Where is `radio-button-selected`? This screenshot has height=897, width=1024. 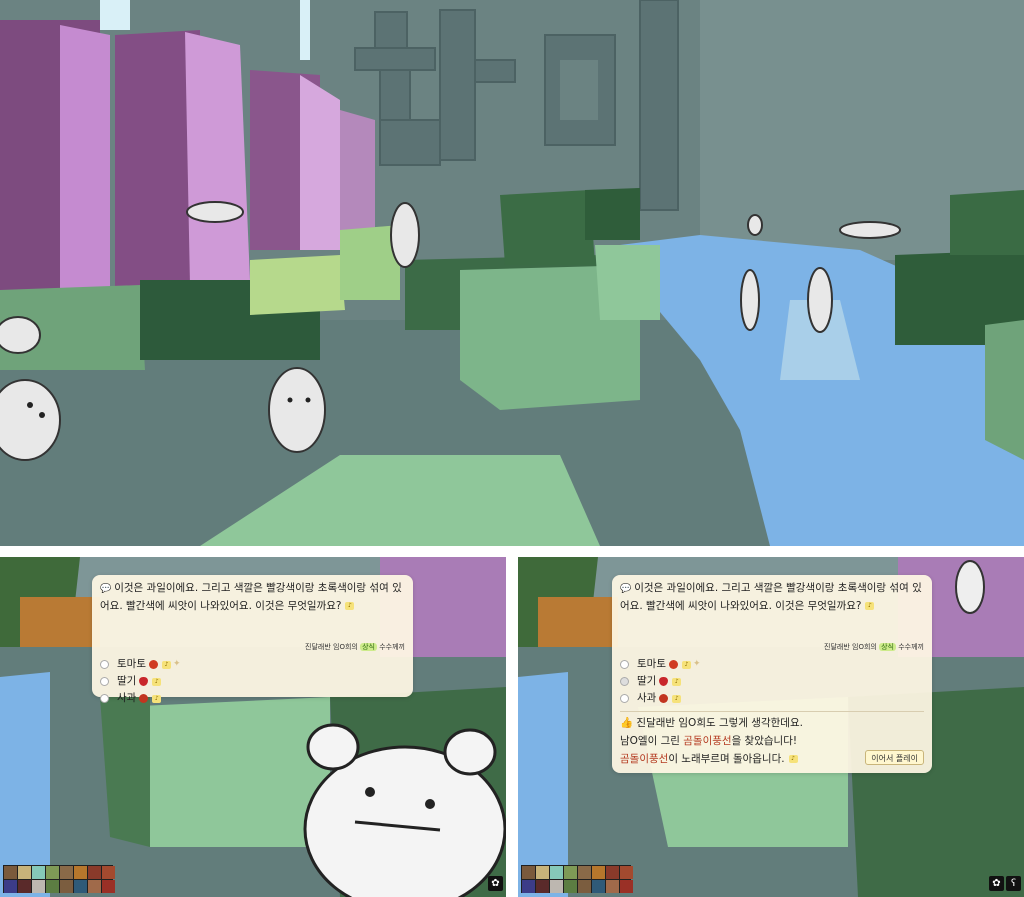
radio-button-selected is located at coordinates (624, 681).